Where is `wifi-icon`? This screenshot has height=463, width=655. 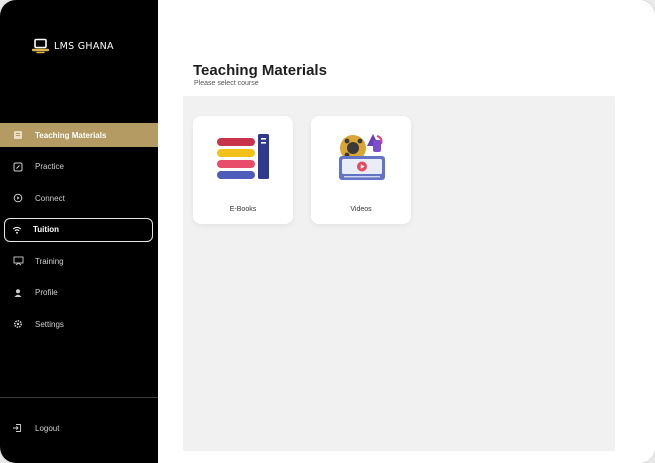
wifi-icon is located at coordinates (17, 230).